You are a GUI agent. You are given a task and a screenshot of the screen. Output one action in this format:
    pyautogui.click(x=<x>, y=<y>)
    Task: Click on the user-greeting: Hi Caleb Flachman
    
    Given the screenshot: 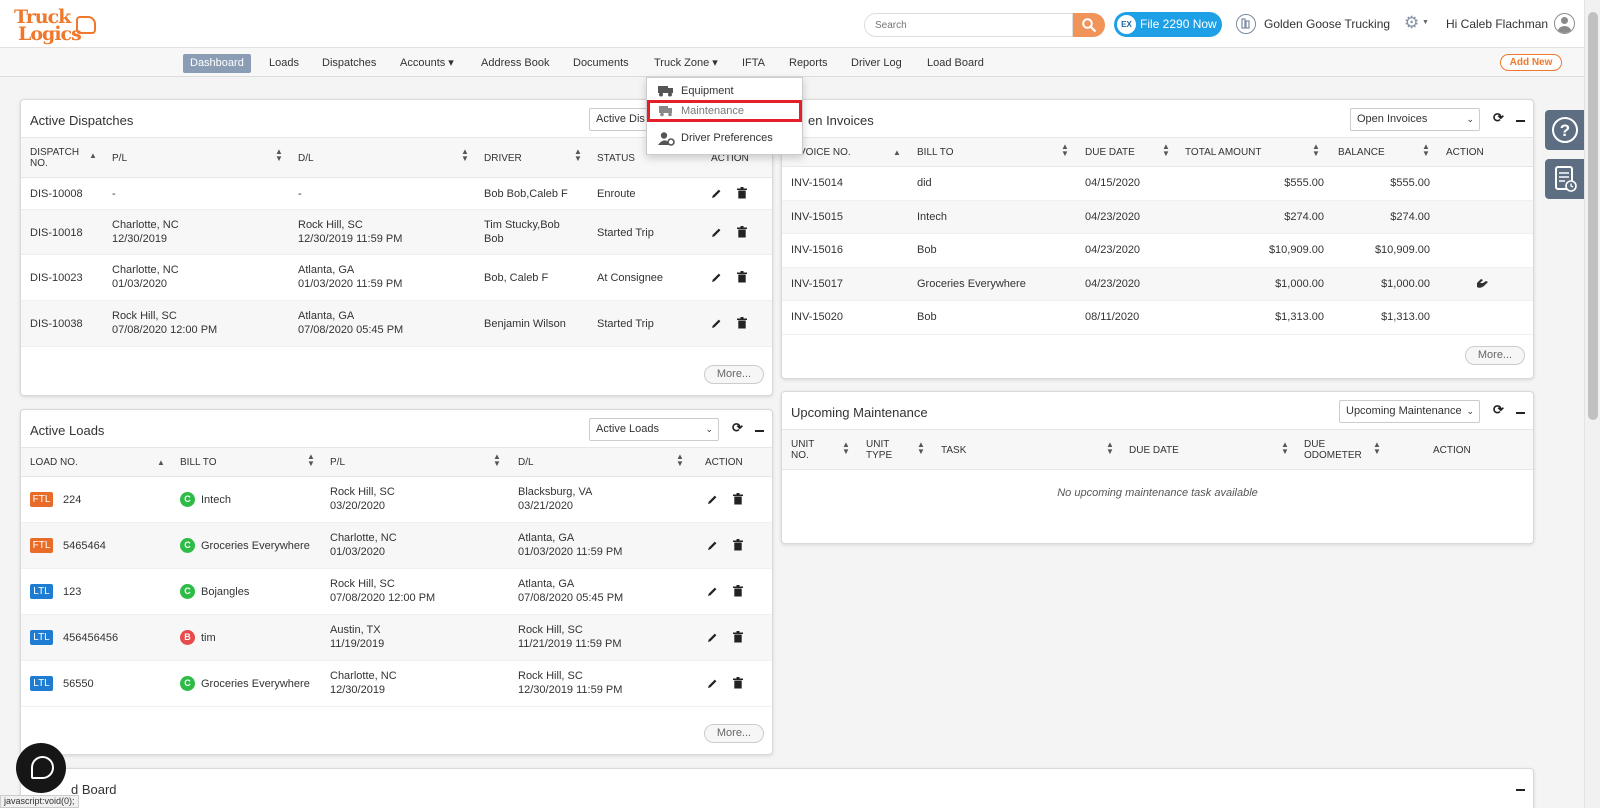 What is the action you would take?
    pyautogui.click(x=1497, y=24)
    